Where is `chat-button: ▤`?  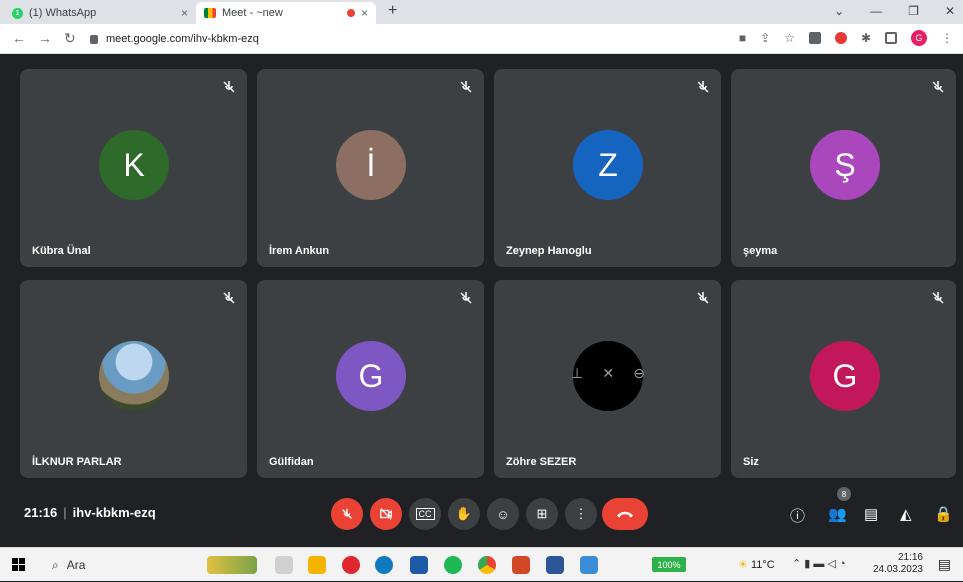
chat-button: ▤ is located at coordinates (871, 514).